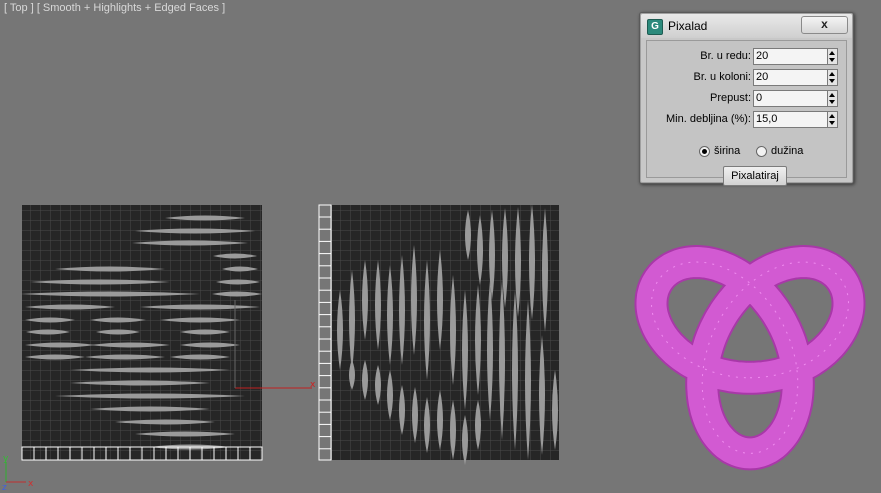 This screenshot has width=881, height=493. What do you see at coordinates (832, 98) in the screenshot?
I see `prepust-spinner` at bounding box center [832, 98].